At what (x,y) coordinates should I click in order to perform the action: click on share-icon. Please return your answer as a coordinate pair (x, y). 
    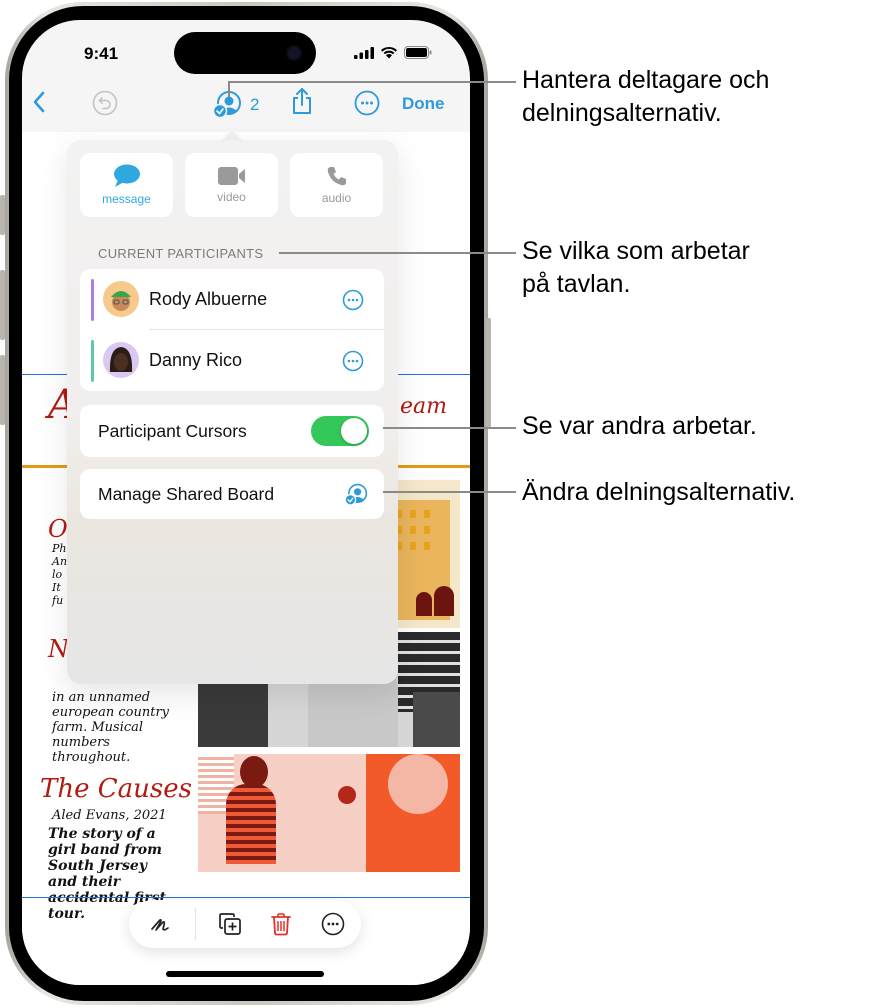
    Looking at the image, I should click on (302, 101).